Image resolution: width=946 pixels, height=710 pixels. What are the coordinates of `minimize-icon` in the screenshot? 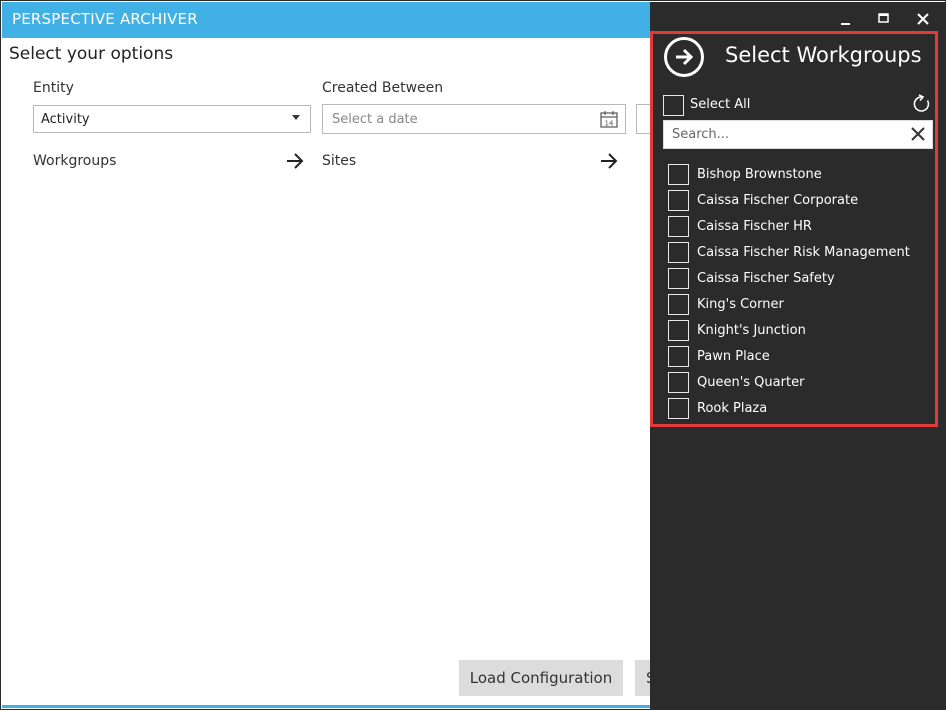 It's located at (846, 19).